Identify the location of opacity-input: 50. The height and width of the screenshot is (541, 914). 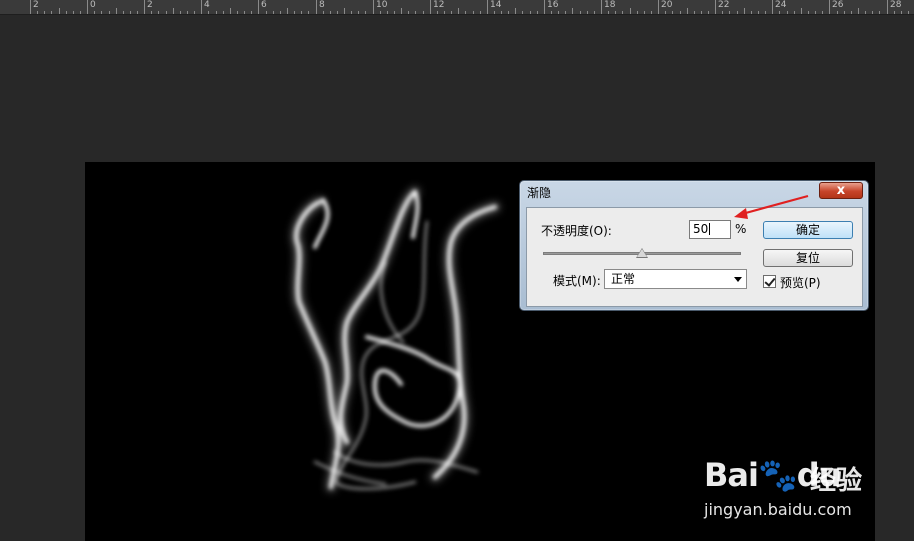
(710, 229).